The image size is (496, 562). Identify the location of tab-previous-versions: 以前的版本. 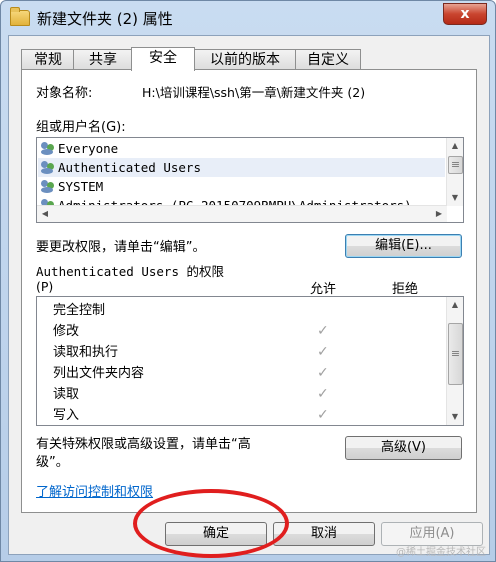
(245, 59).